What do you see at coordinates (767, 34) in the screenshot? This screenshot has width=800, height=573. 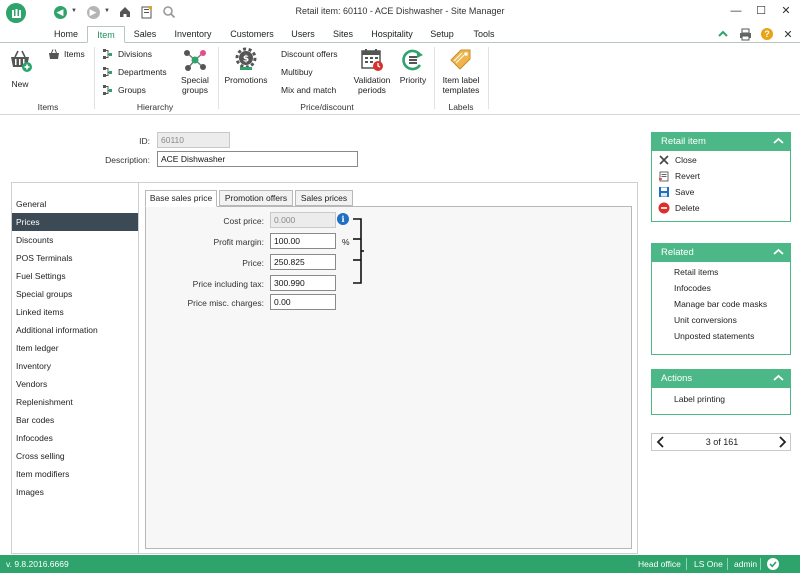 I see `help-icon: ?` at bounding box center [767, 34].